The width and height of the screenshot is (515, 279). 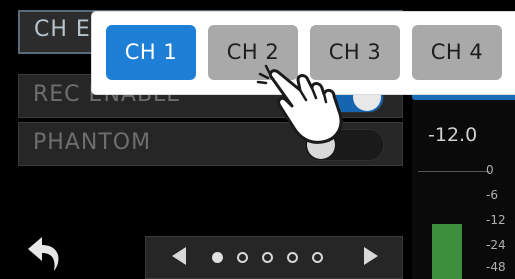 I want to click on meter-reference-line, so click(x=454, y=171).